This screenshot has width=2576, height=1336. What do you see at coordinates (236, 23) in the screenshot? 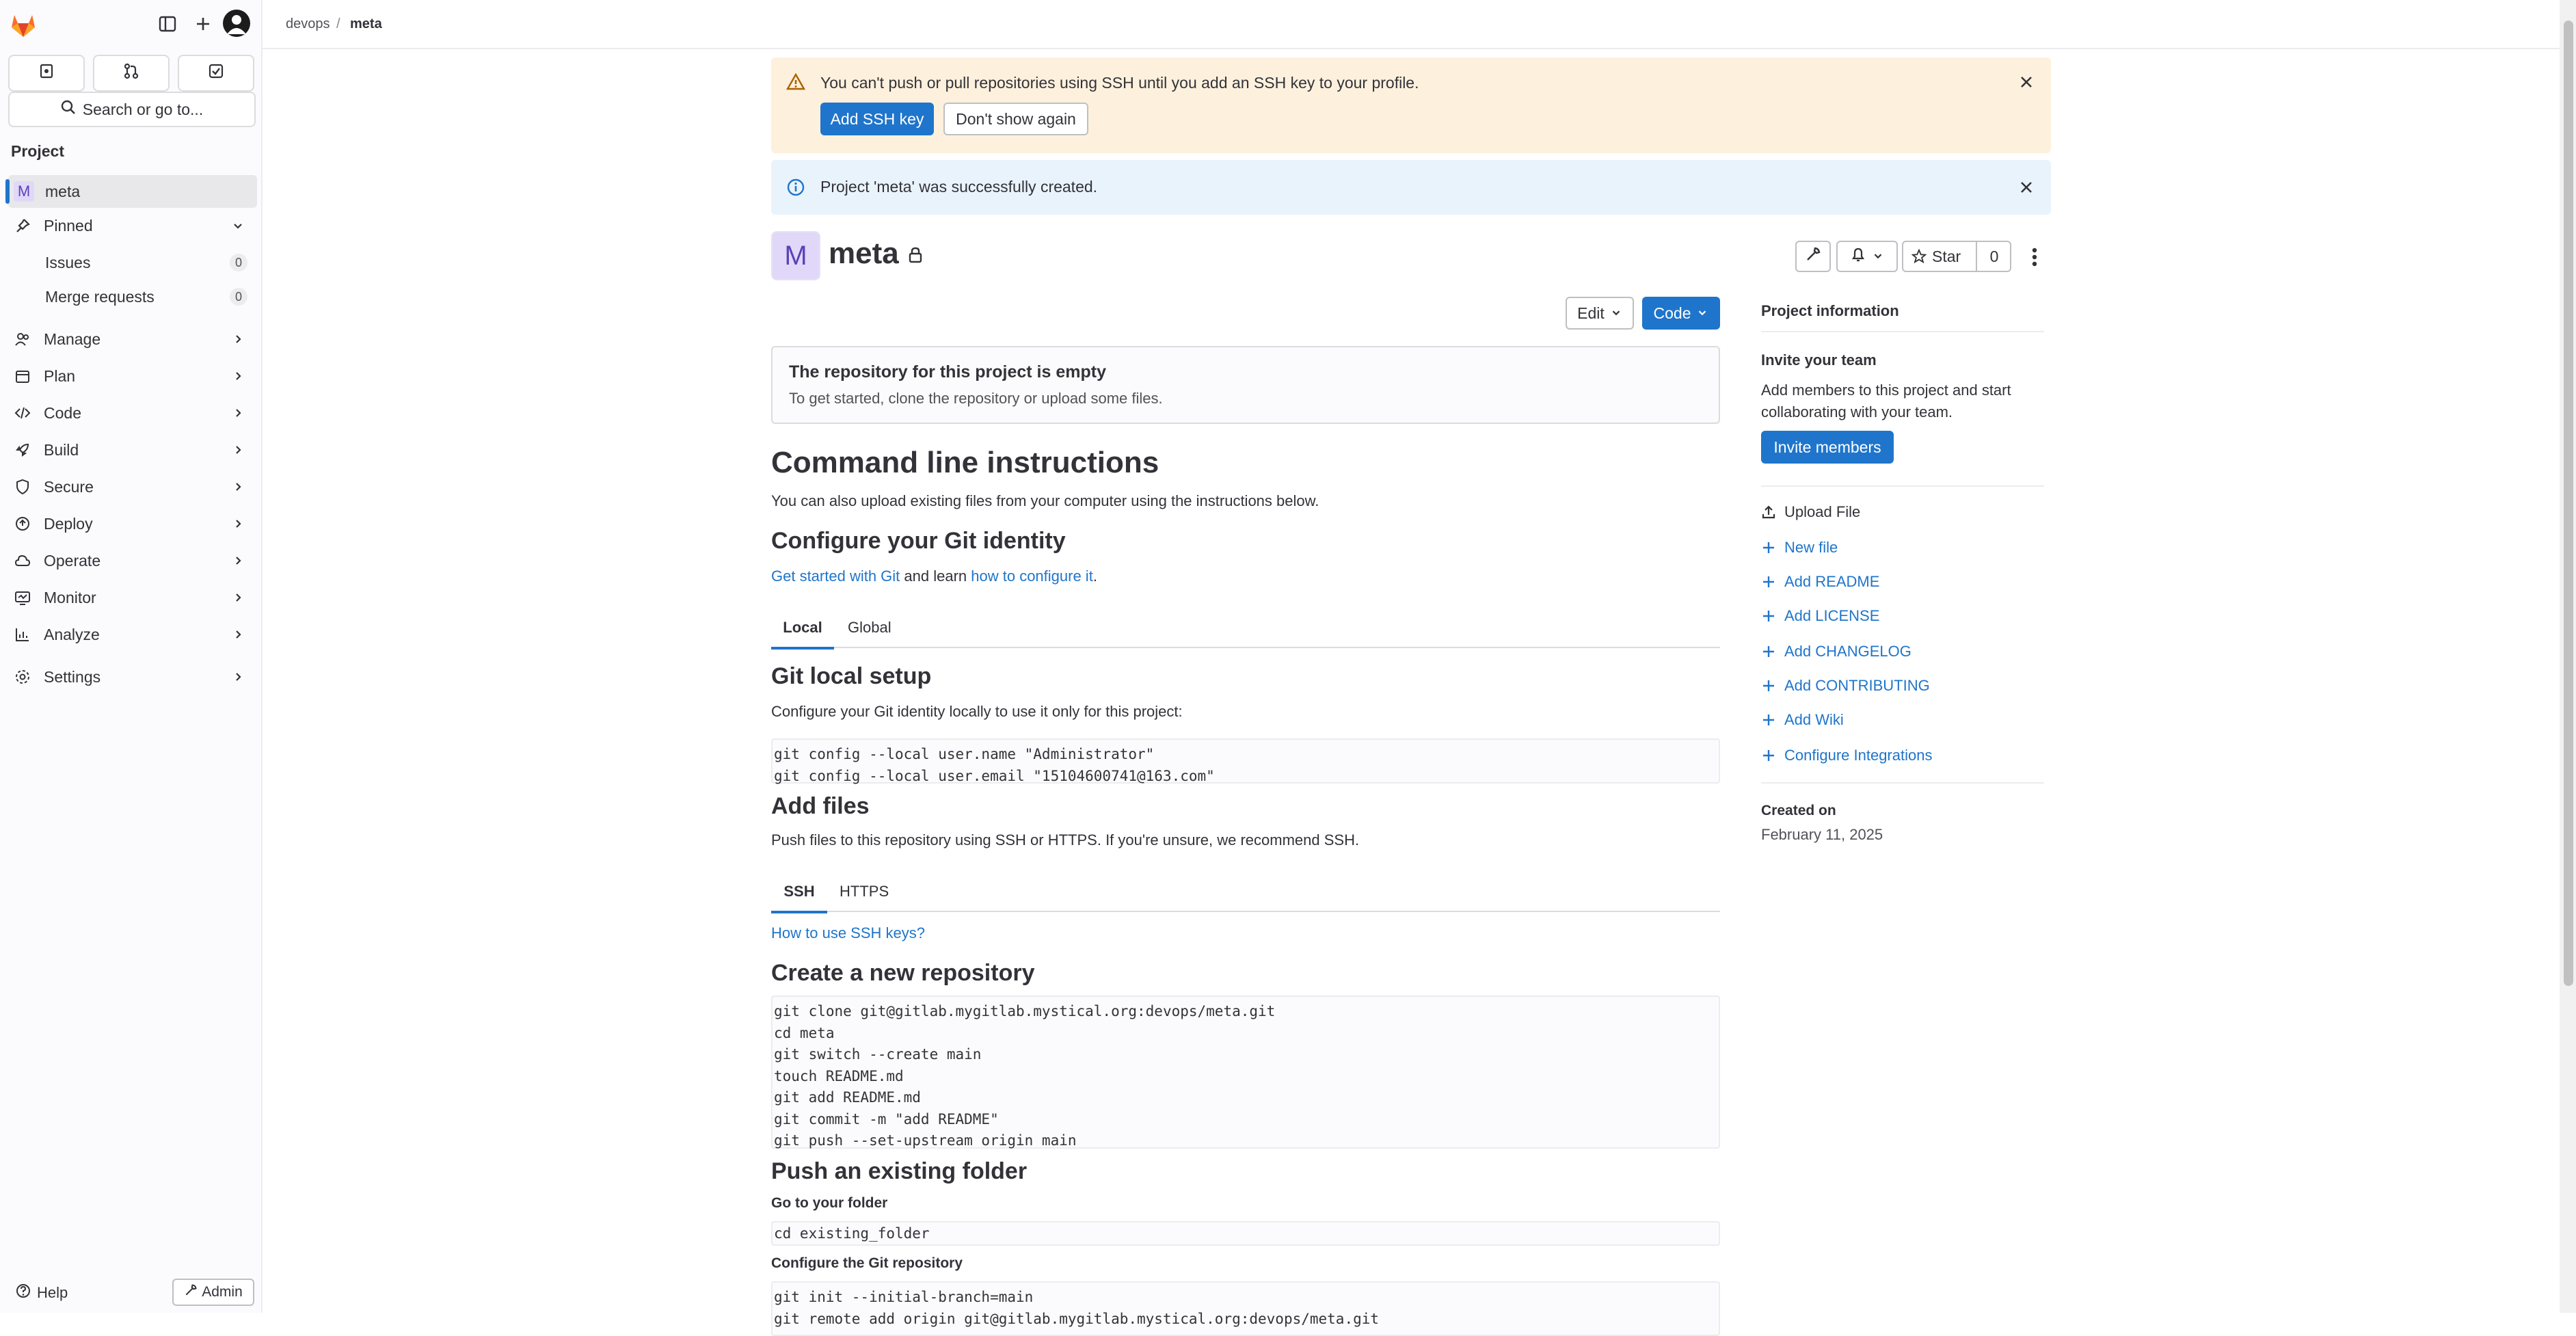
I see `user-avatar` at bounding box center [236, 23].